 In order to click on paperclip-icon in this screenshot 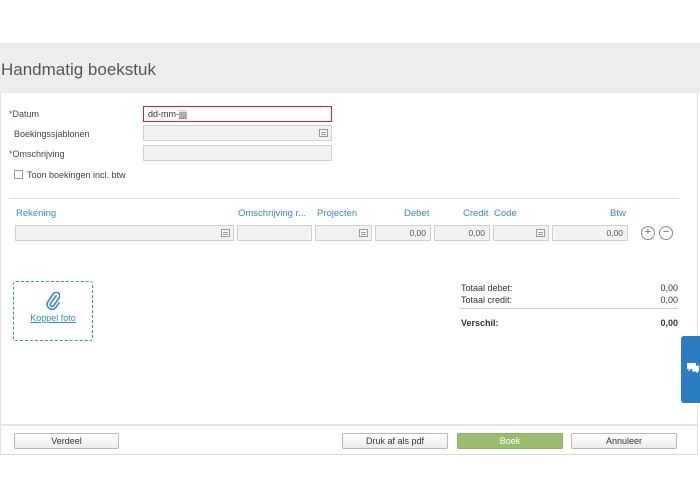, I will do `click(53, 301)`.